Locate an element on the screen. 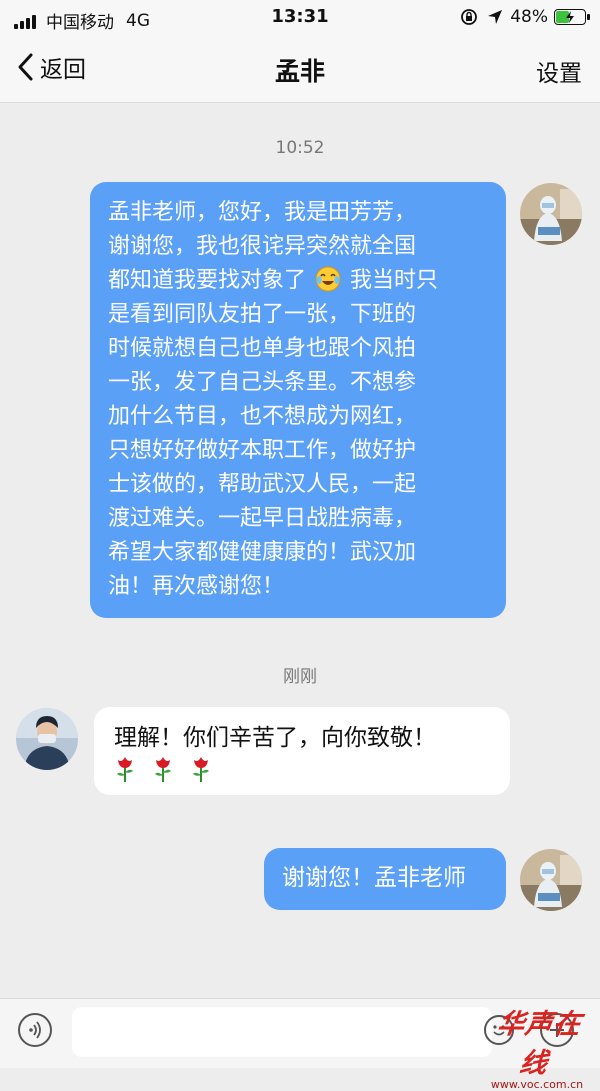 The image size is (600, 1091). man-avatar-image is located at coordinates (47, 739).